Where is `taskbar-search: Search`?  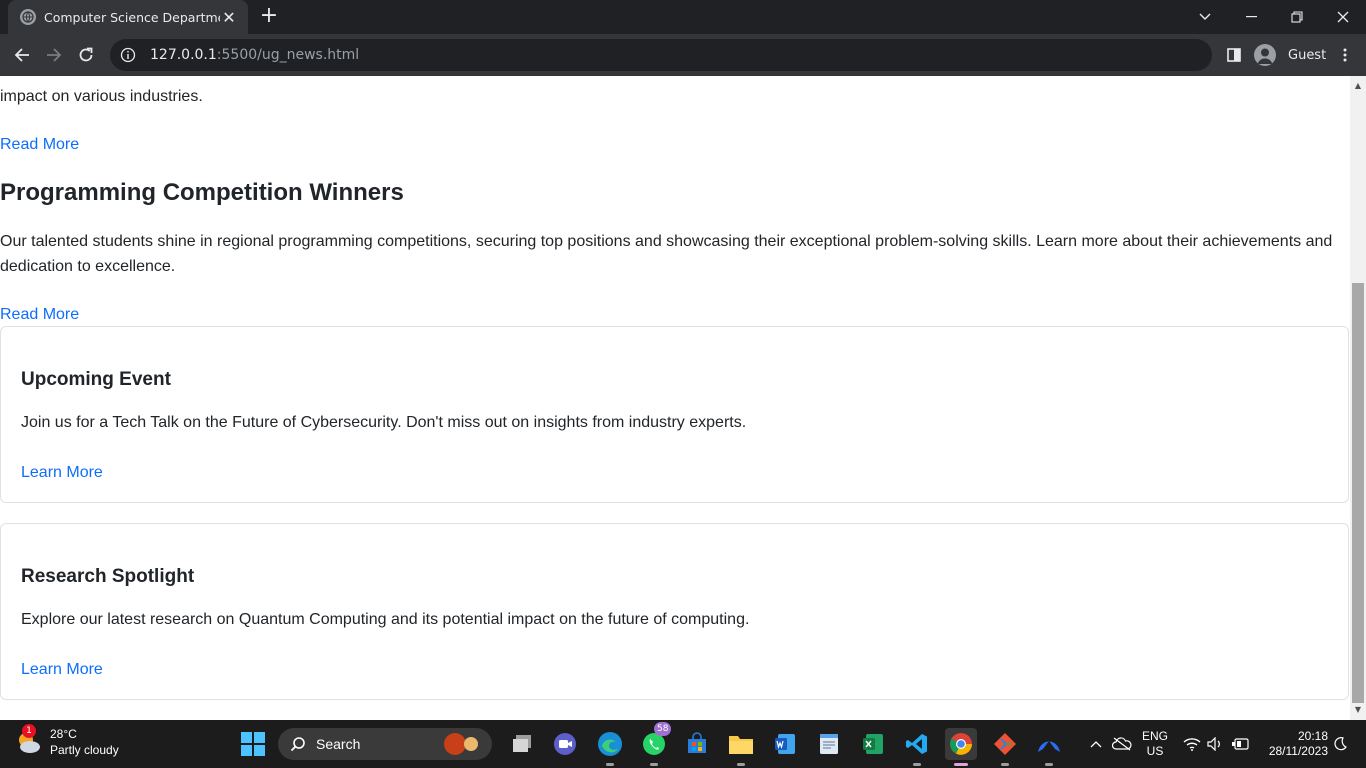 taskbar-search: Search is located at coordinates (385, 744).